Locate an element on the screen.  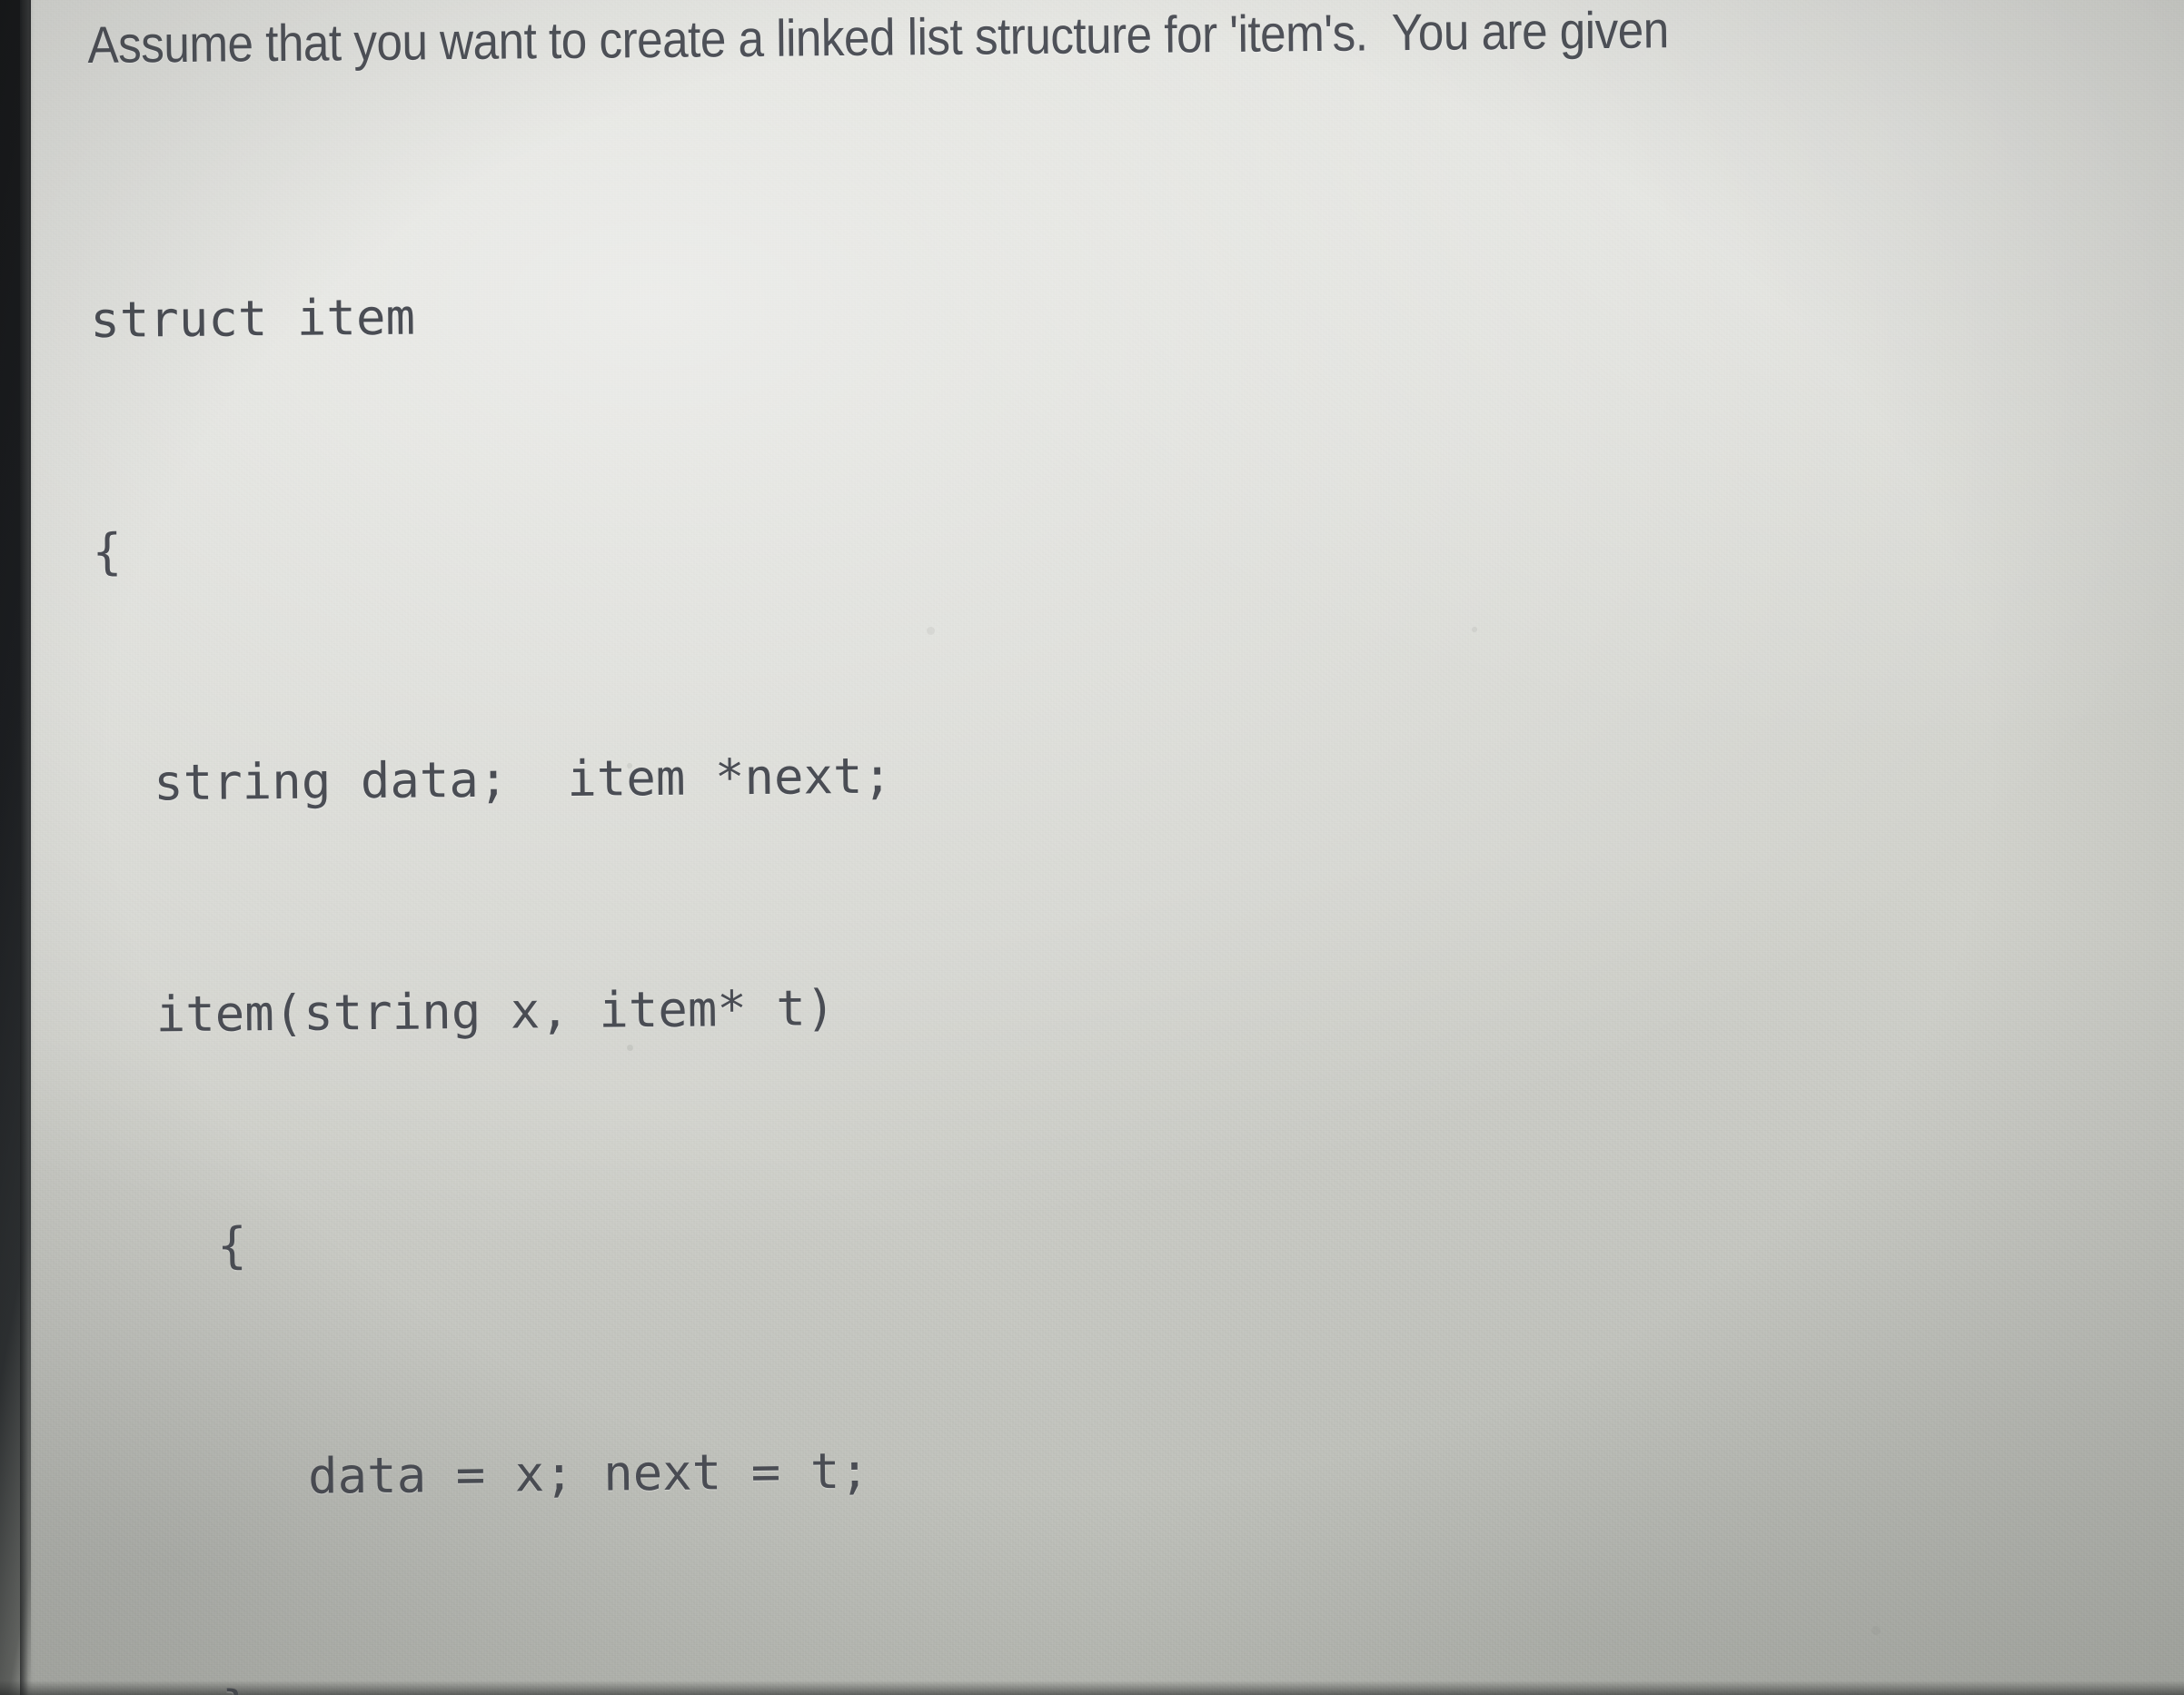
code-line: string data; item *next; is located at coordinates (493, 779).